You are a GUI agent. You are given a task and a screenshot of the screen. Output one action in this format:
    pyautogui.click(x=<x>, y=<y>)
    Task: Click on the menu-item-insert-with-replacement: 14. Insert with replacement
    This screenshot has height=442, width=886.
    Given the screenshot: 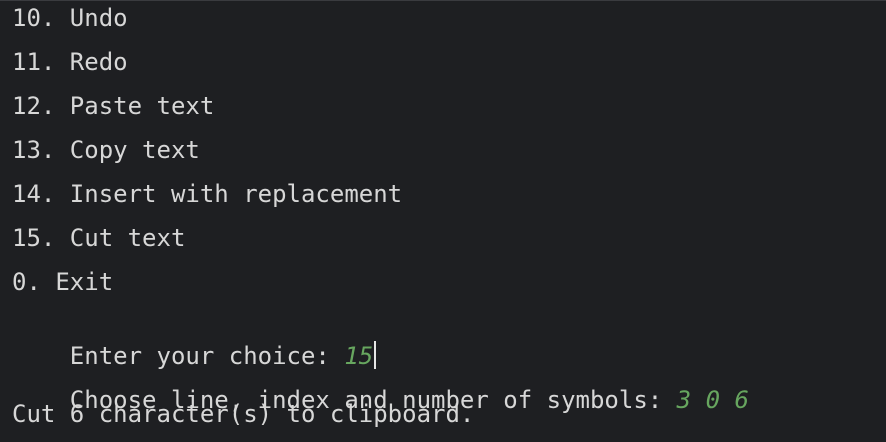 What is the action you would take?
    pyautogui.click(x=207, y=194)
    